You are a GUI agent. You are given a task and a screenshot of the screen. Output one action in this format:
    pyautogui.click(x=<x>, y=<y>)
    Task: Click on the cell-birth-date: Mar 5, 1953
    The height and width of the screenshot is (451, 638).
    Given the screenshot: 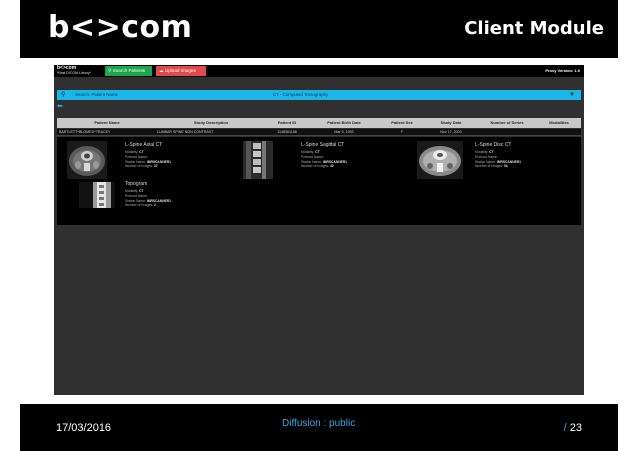 What is the action you would take?
    pyautogui.click(x=344, y=132)
    